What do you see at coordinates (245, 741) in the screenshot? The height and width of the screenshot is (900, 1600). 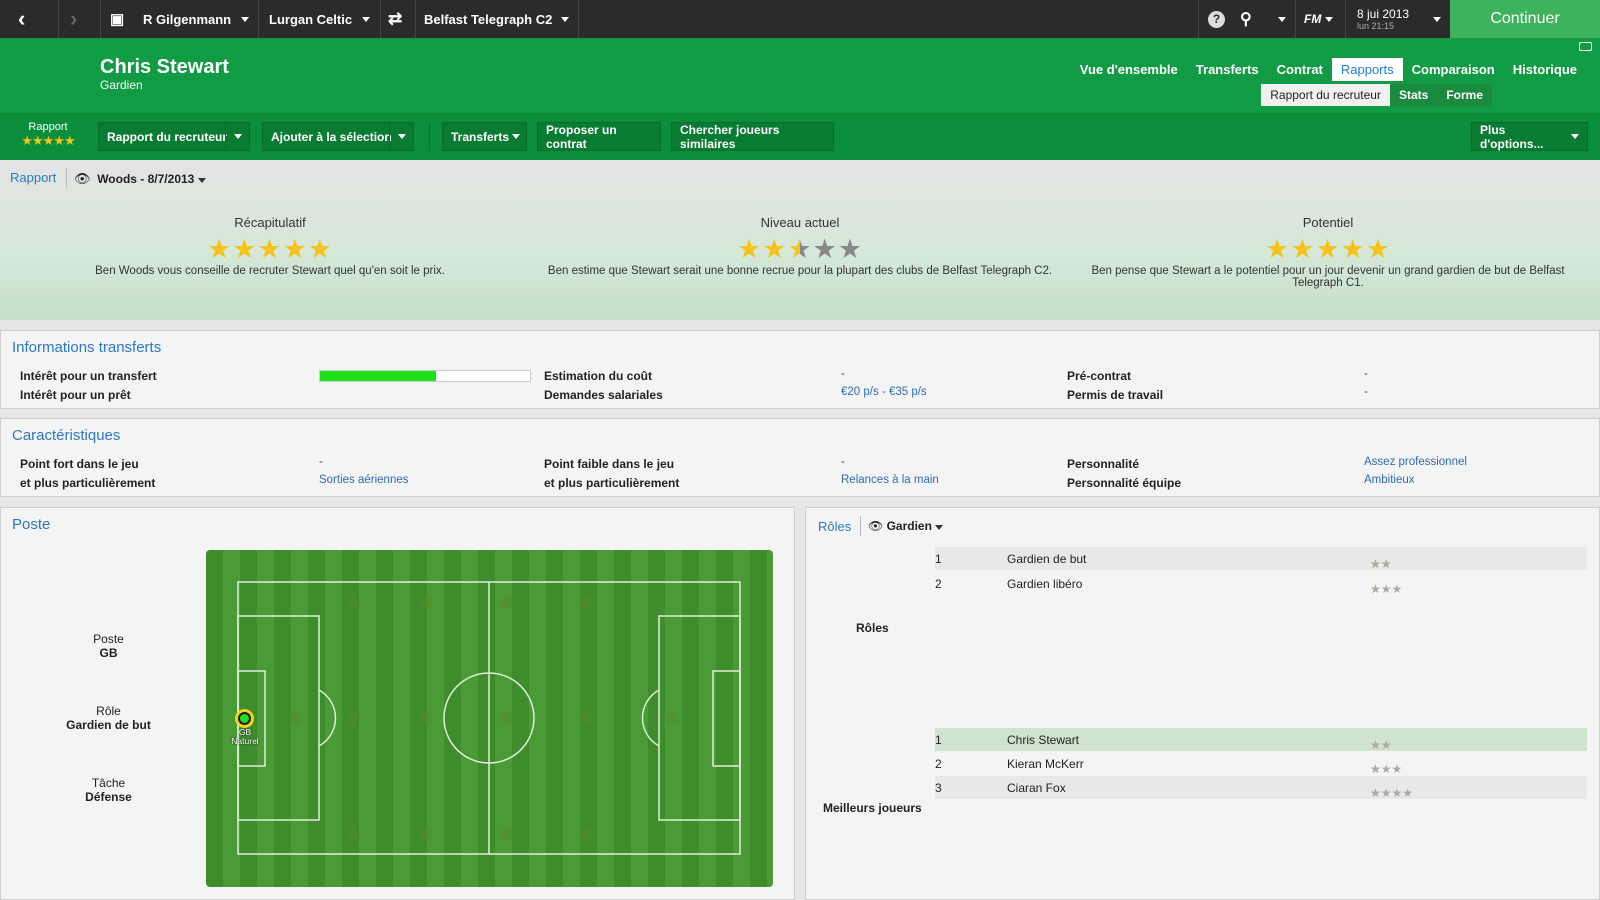 I see `marker-level-label: Naturel` at bounding box center [245, 741].